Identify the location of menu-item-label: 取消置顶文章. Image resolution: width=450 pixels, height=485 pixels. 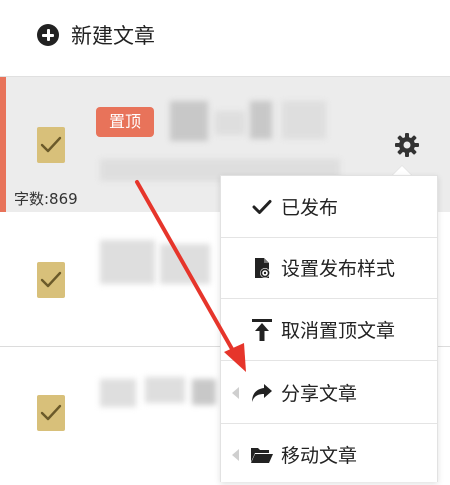
(338, 331).